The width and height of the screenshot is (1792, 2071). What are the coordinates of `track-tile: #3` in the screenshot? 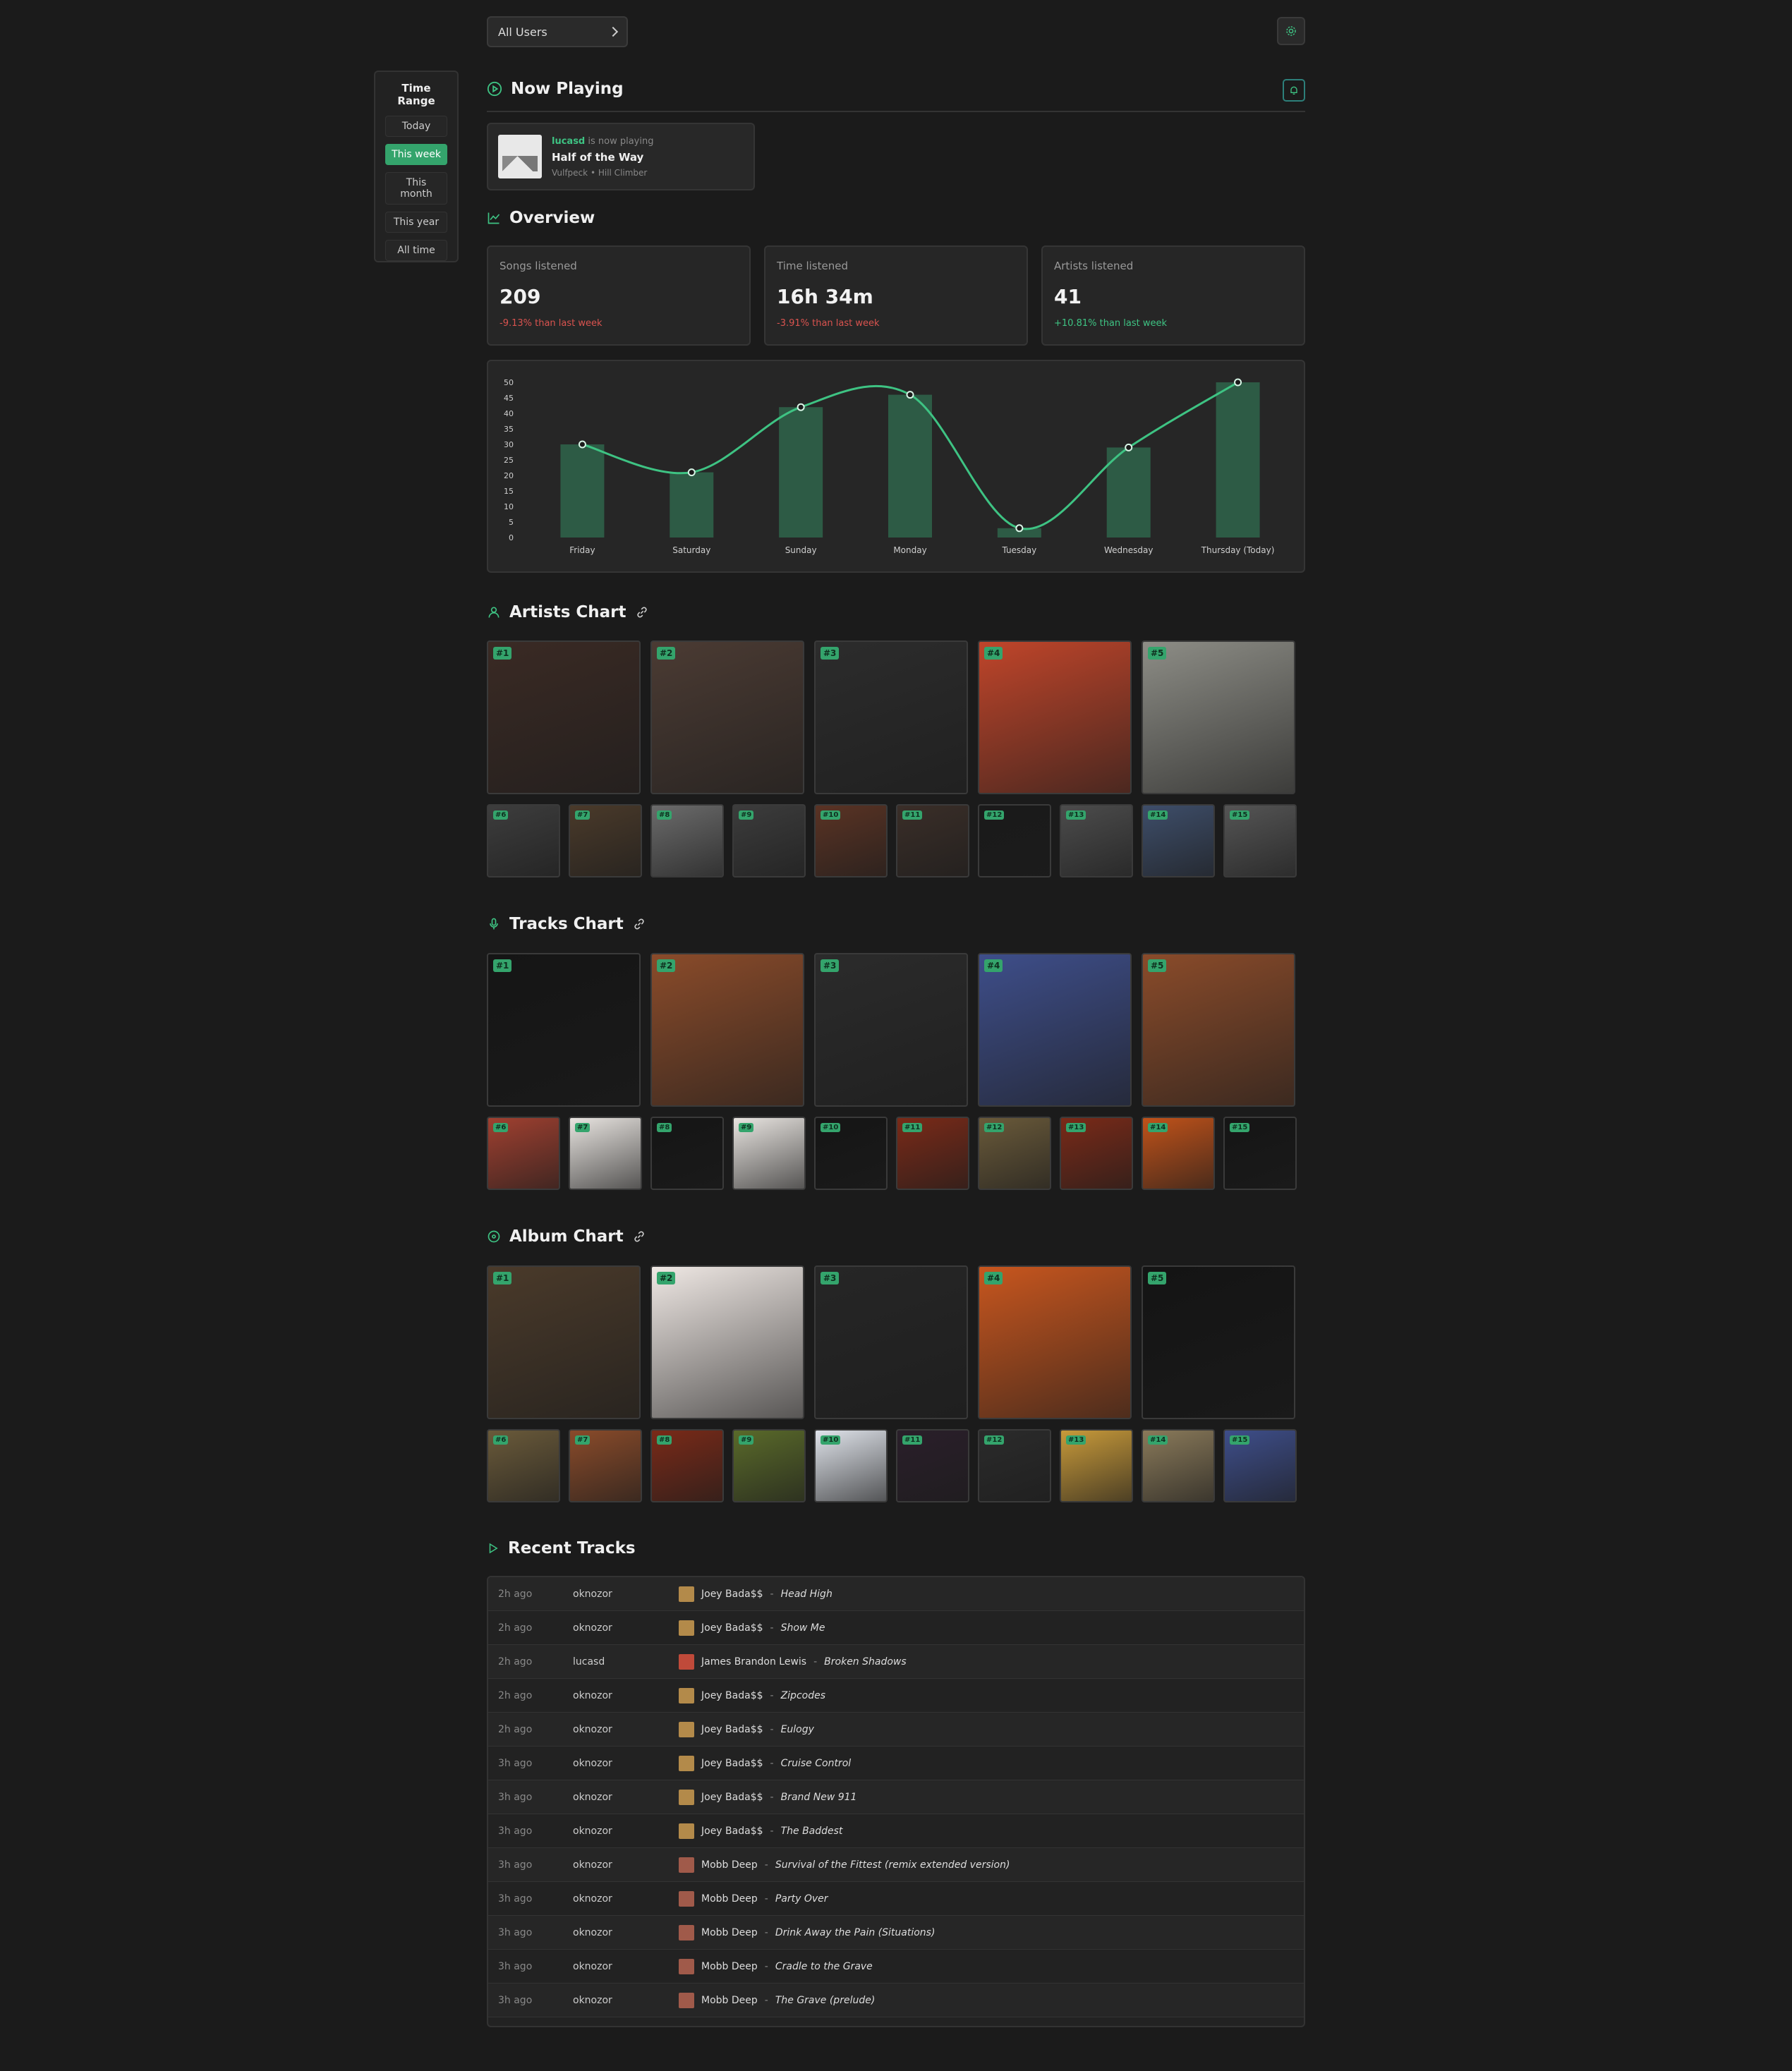 It's located at (891, 1030).